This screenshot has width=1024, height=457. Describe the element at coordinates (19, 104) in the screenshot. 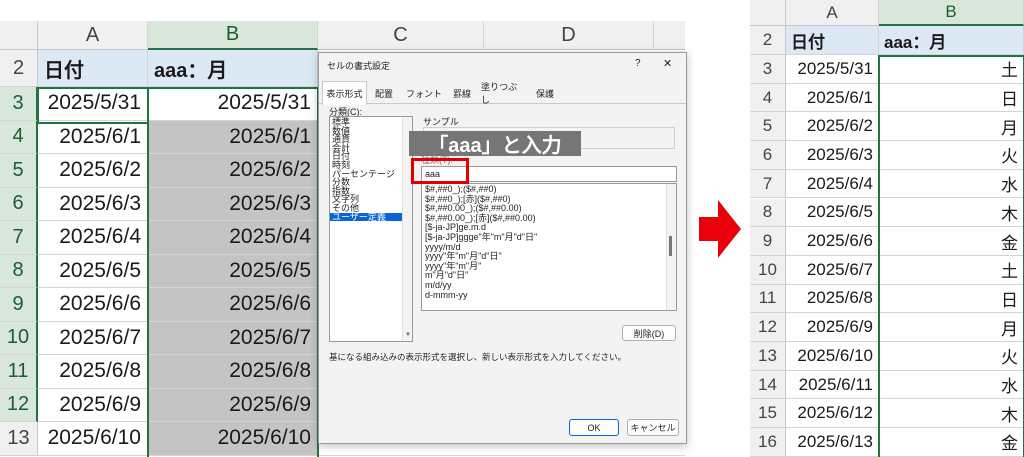

I see `row-header: 3` at that location.